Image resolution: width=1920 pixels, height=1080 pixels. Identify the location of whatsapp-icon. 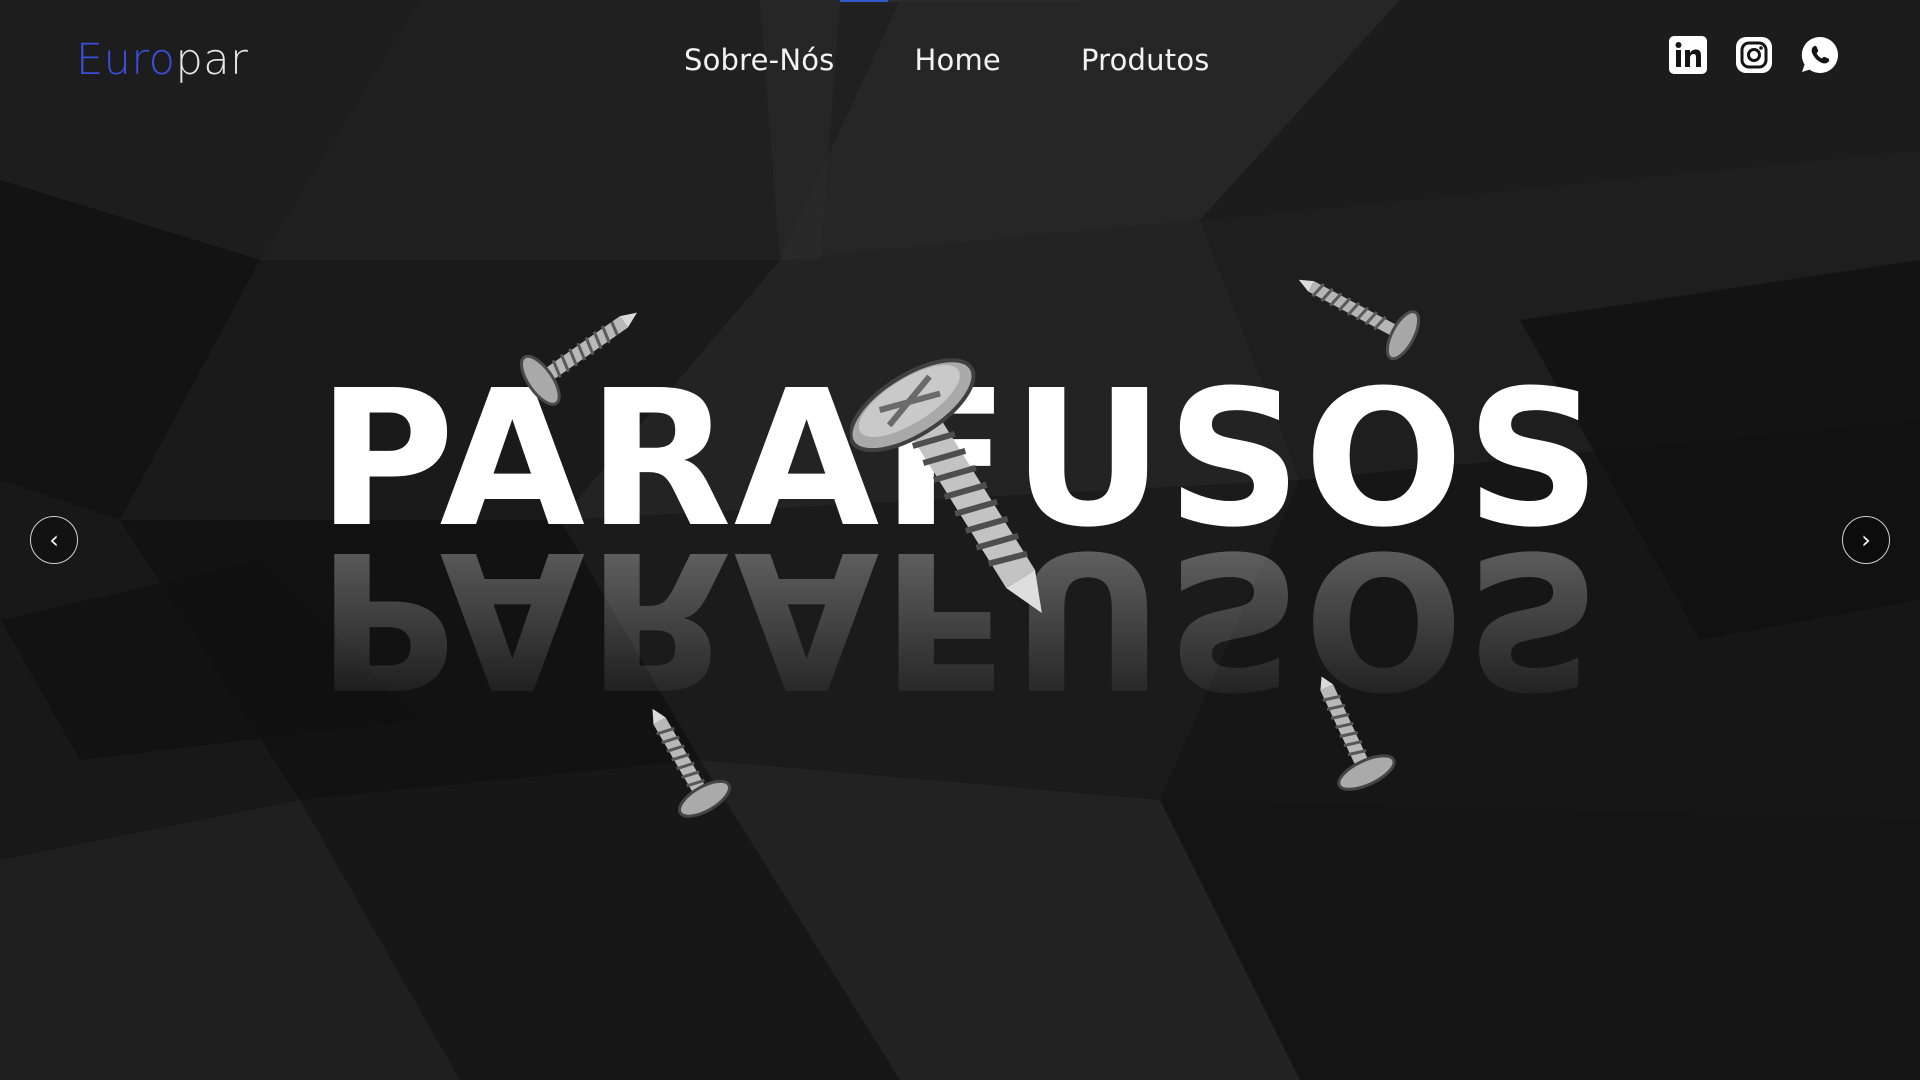
(1820, 54).